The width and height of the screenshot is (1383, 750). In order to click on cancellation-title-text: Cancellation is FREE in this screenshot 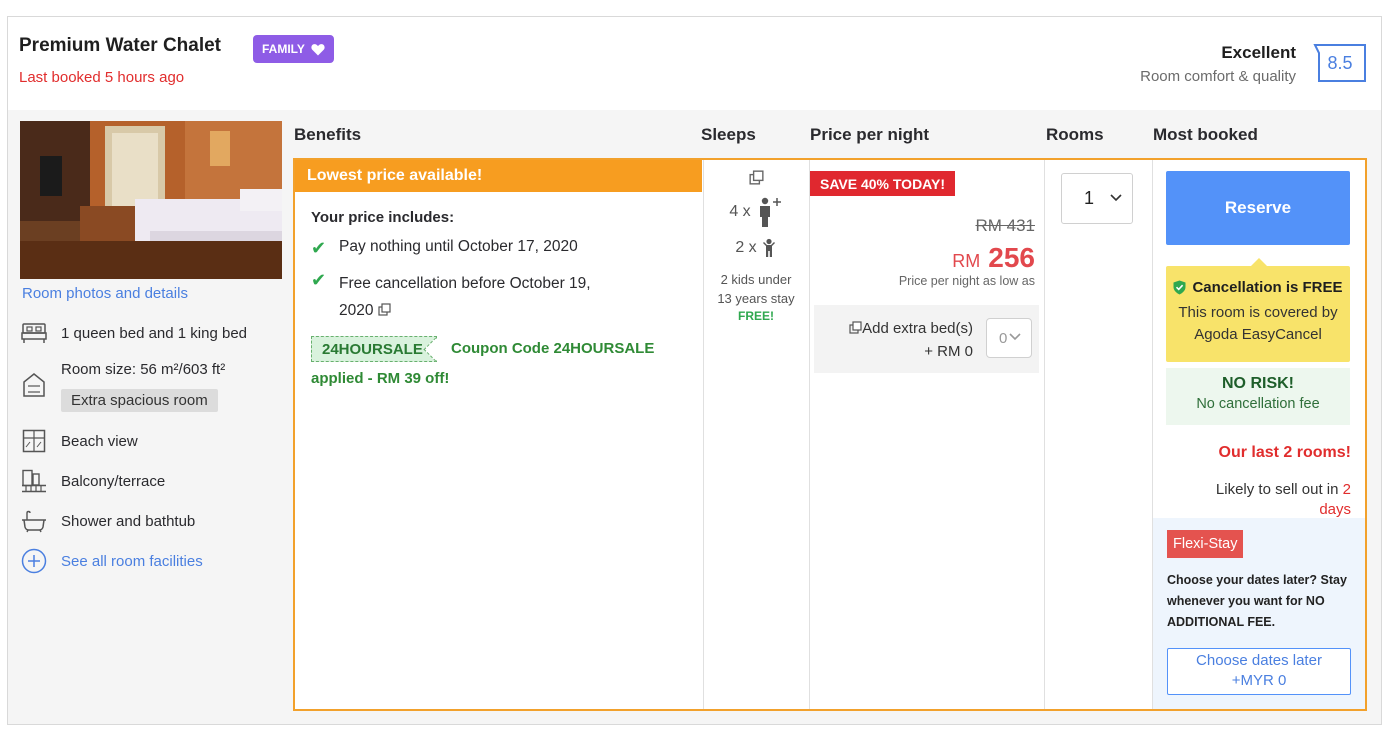, I will do `click(1267, 287)`.